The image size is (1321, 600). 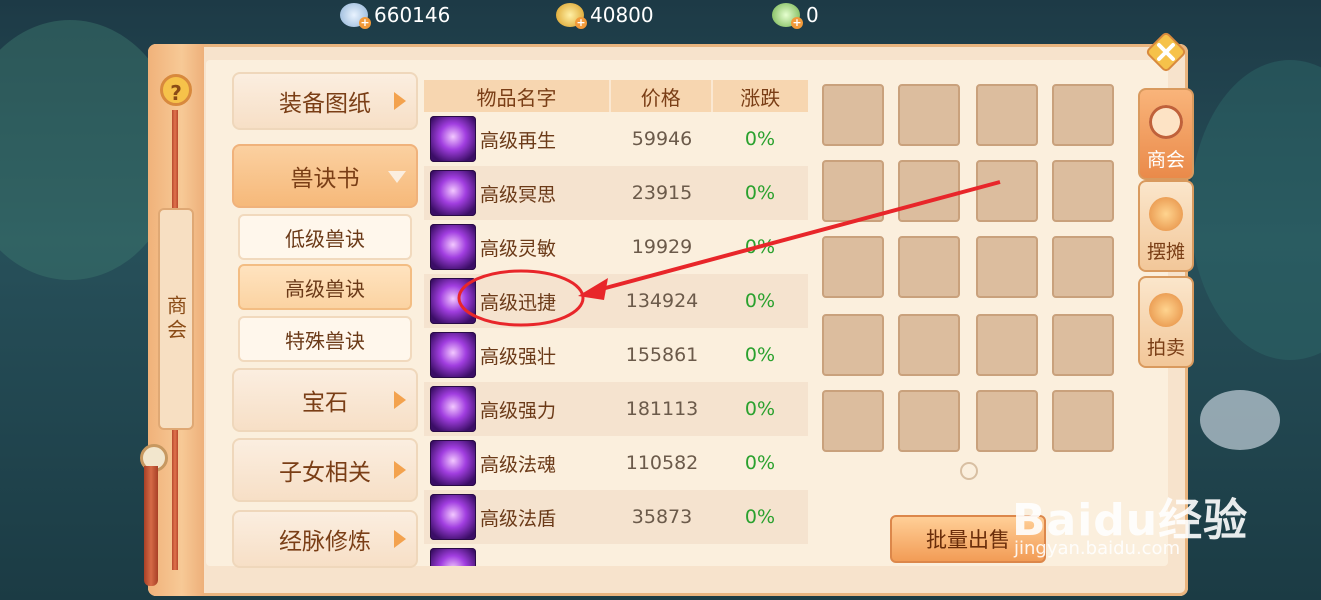 I want to click on jade-coin-icon: +, so click(x=787, y=16).